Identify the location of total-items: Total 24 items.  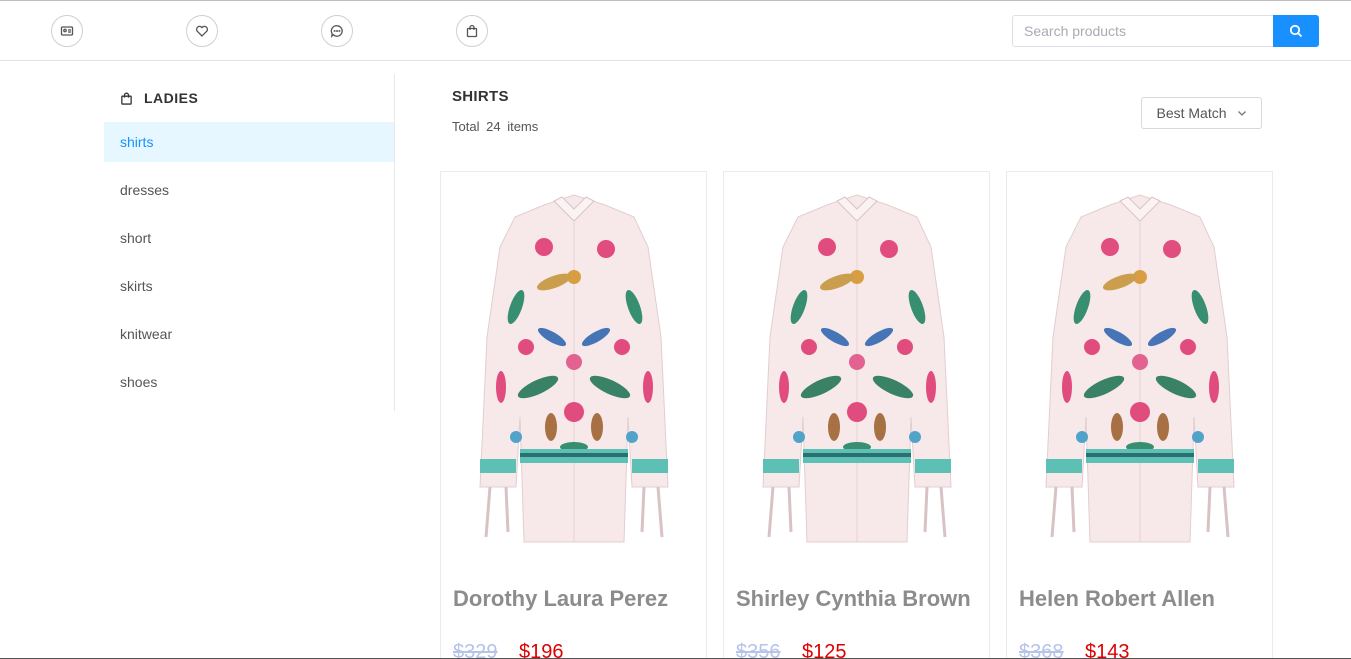
(495, 126).